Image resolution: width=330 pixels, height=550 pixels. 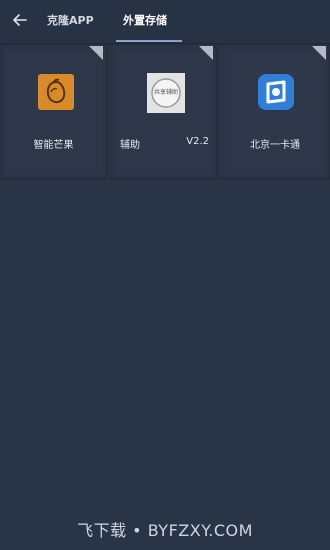 I want to click on tab-external-storage: 外置存储, so click(x=145, y=20).